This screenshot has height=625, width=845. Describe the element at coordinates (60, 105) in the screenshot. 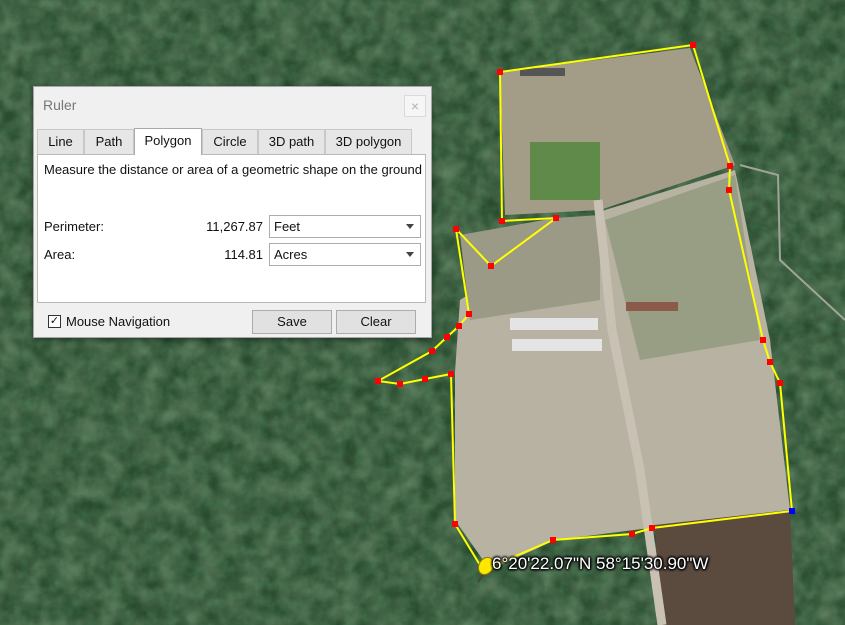

I see `dialog-title: Ruler` at that location.